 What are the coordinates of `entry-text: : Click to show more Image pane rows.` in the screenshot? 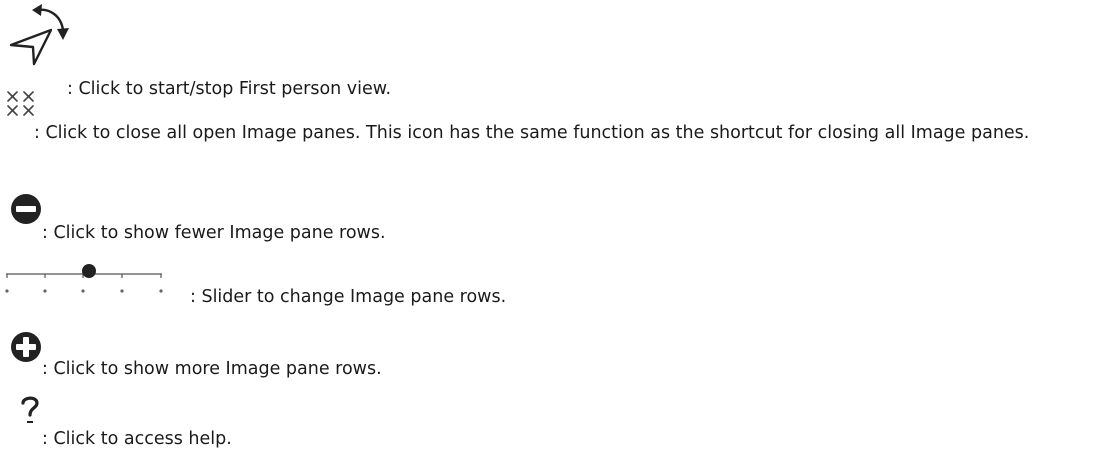 It's located at (212, 369).